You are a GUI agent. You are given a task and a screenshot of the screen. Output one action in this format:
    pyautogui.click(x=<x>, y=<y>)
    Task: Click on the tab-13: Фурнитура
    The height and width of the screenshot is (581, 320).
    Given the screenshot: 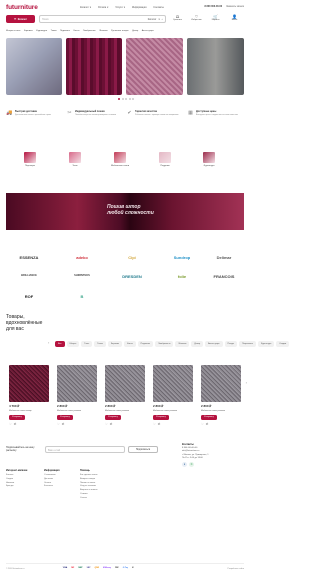 What is the action you would take?
    pyautogui.click(x=266, y=344)
    